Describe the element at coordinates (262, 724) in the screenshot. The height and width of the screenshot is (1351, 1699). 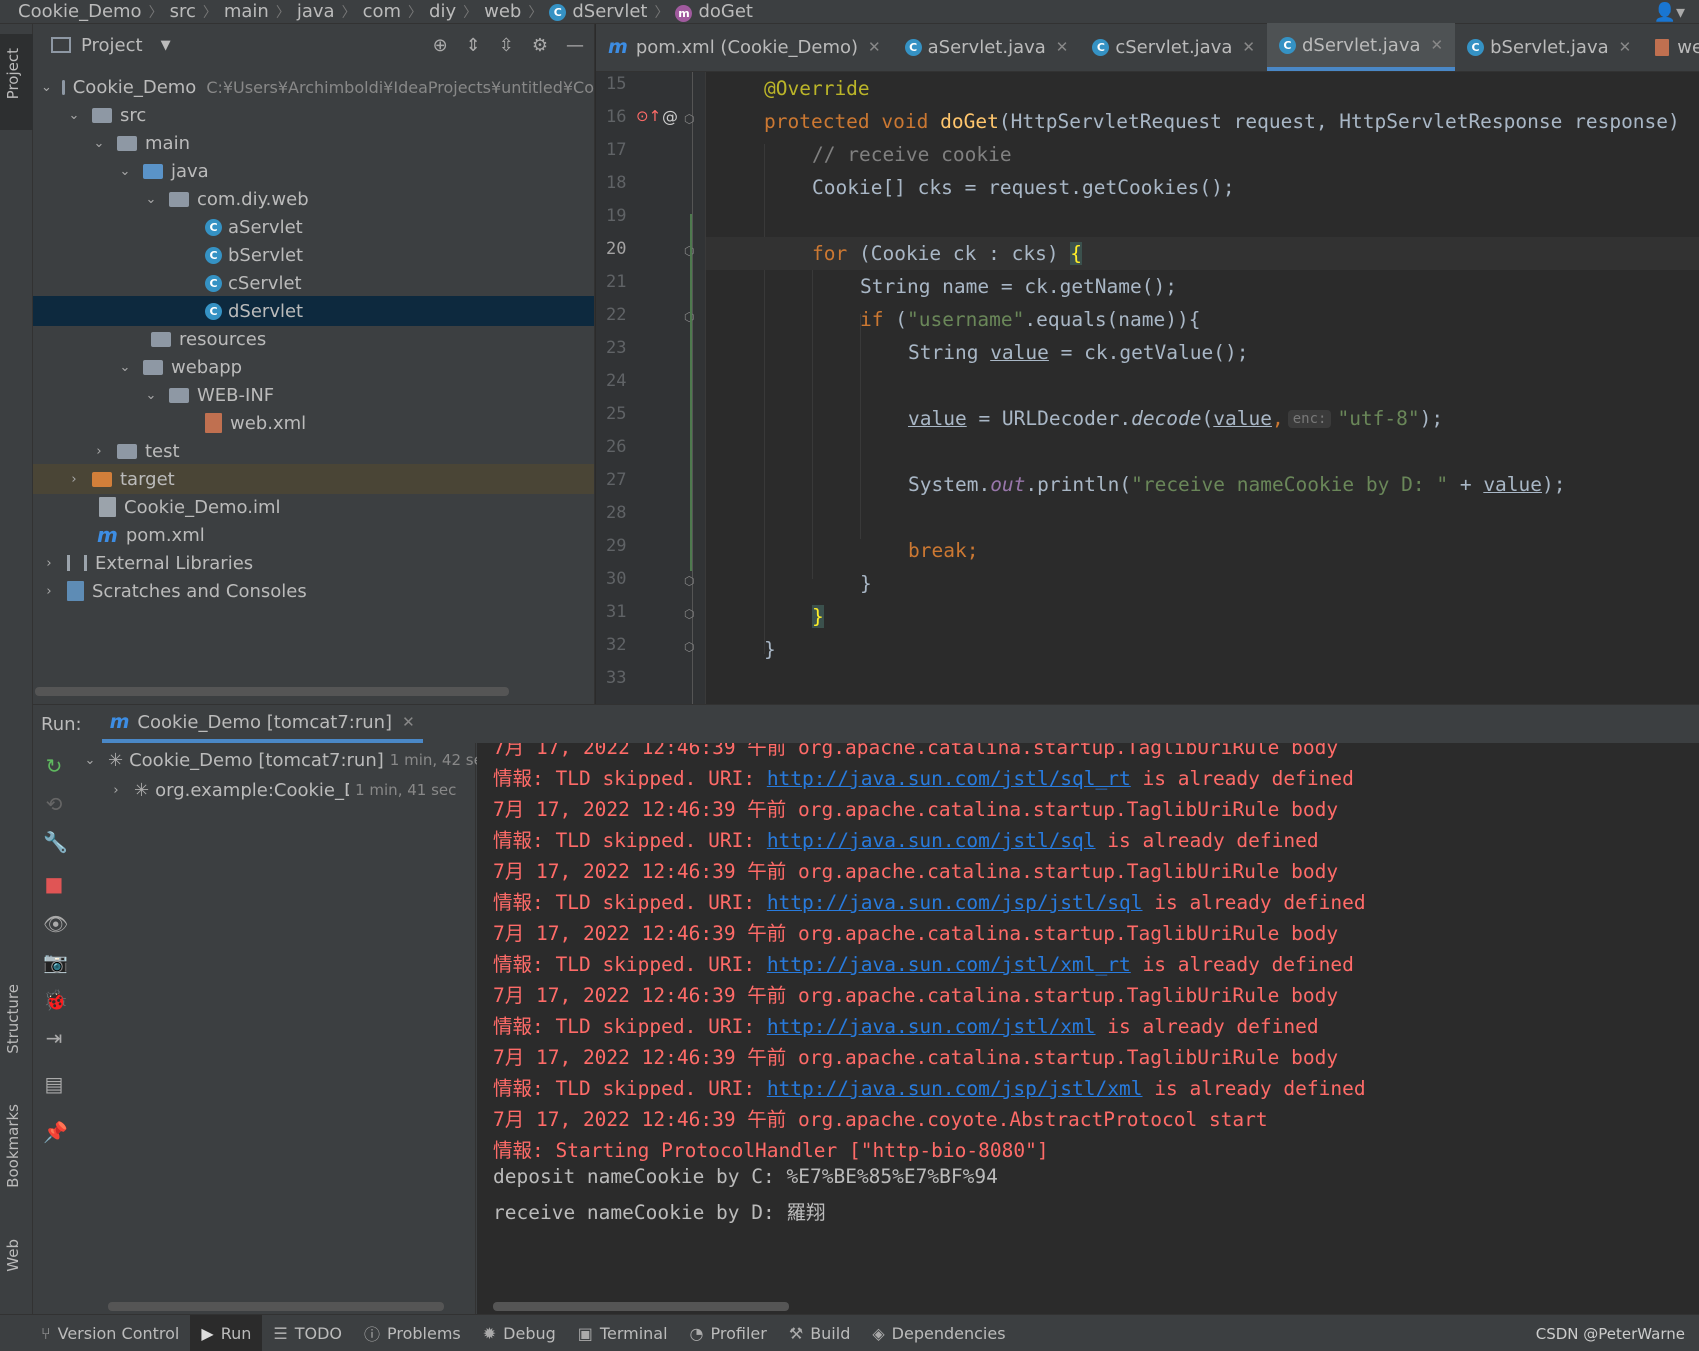
I see `run-tab: m Cookie_Demo [tomcat7:run] ✕` at that location.